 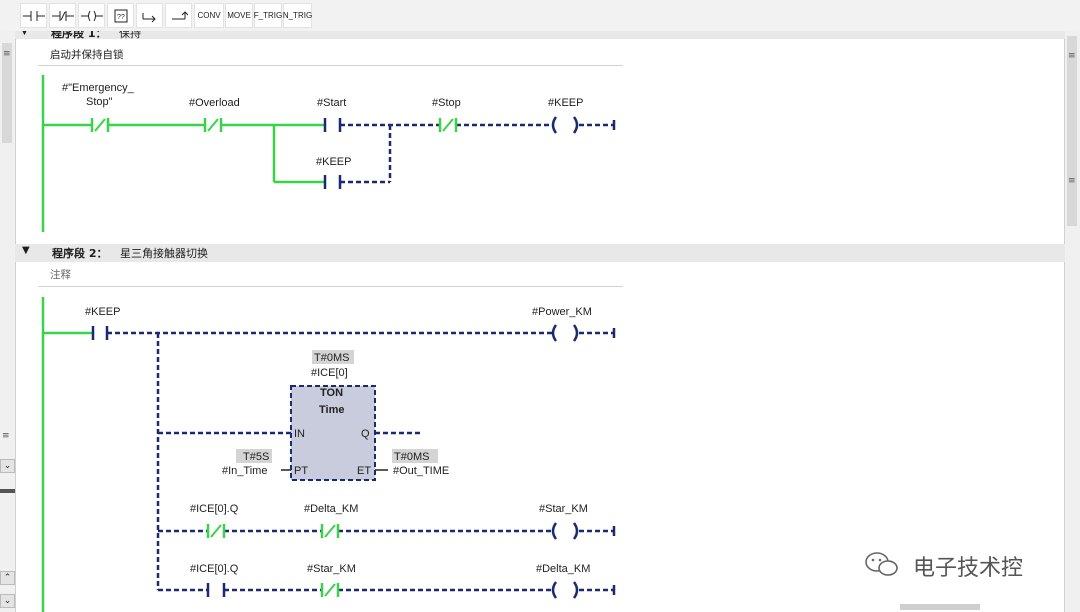 What do you see at coordinates (102, 312) in the screenshot?
I see `keep-label: #KEEP` at bounding box center [102, 312].